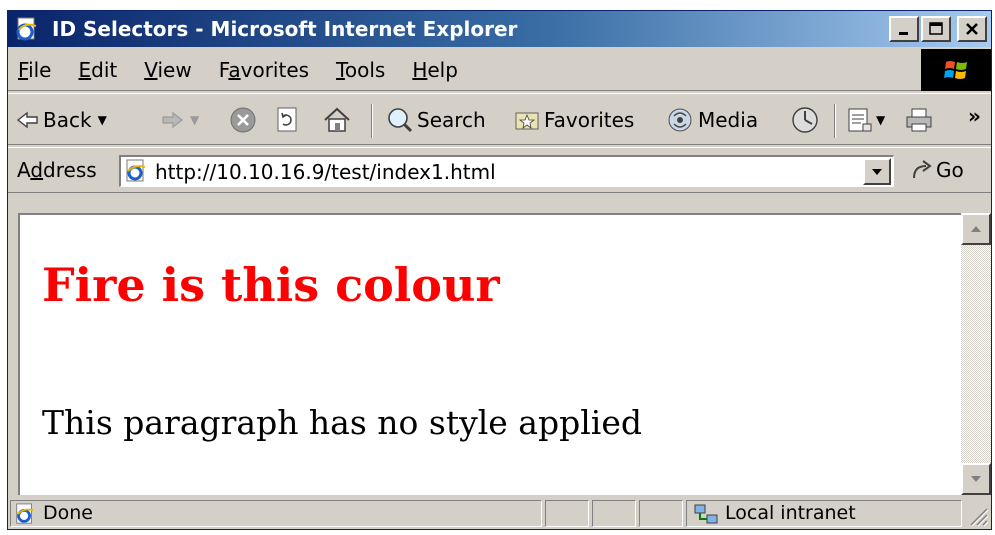 This screenshot has width=995, height=535. I want to click on menu-favorites: Favorites, so click(264, 70).